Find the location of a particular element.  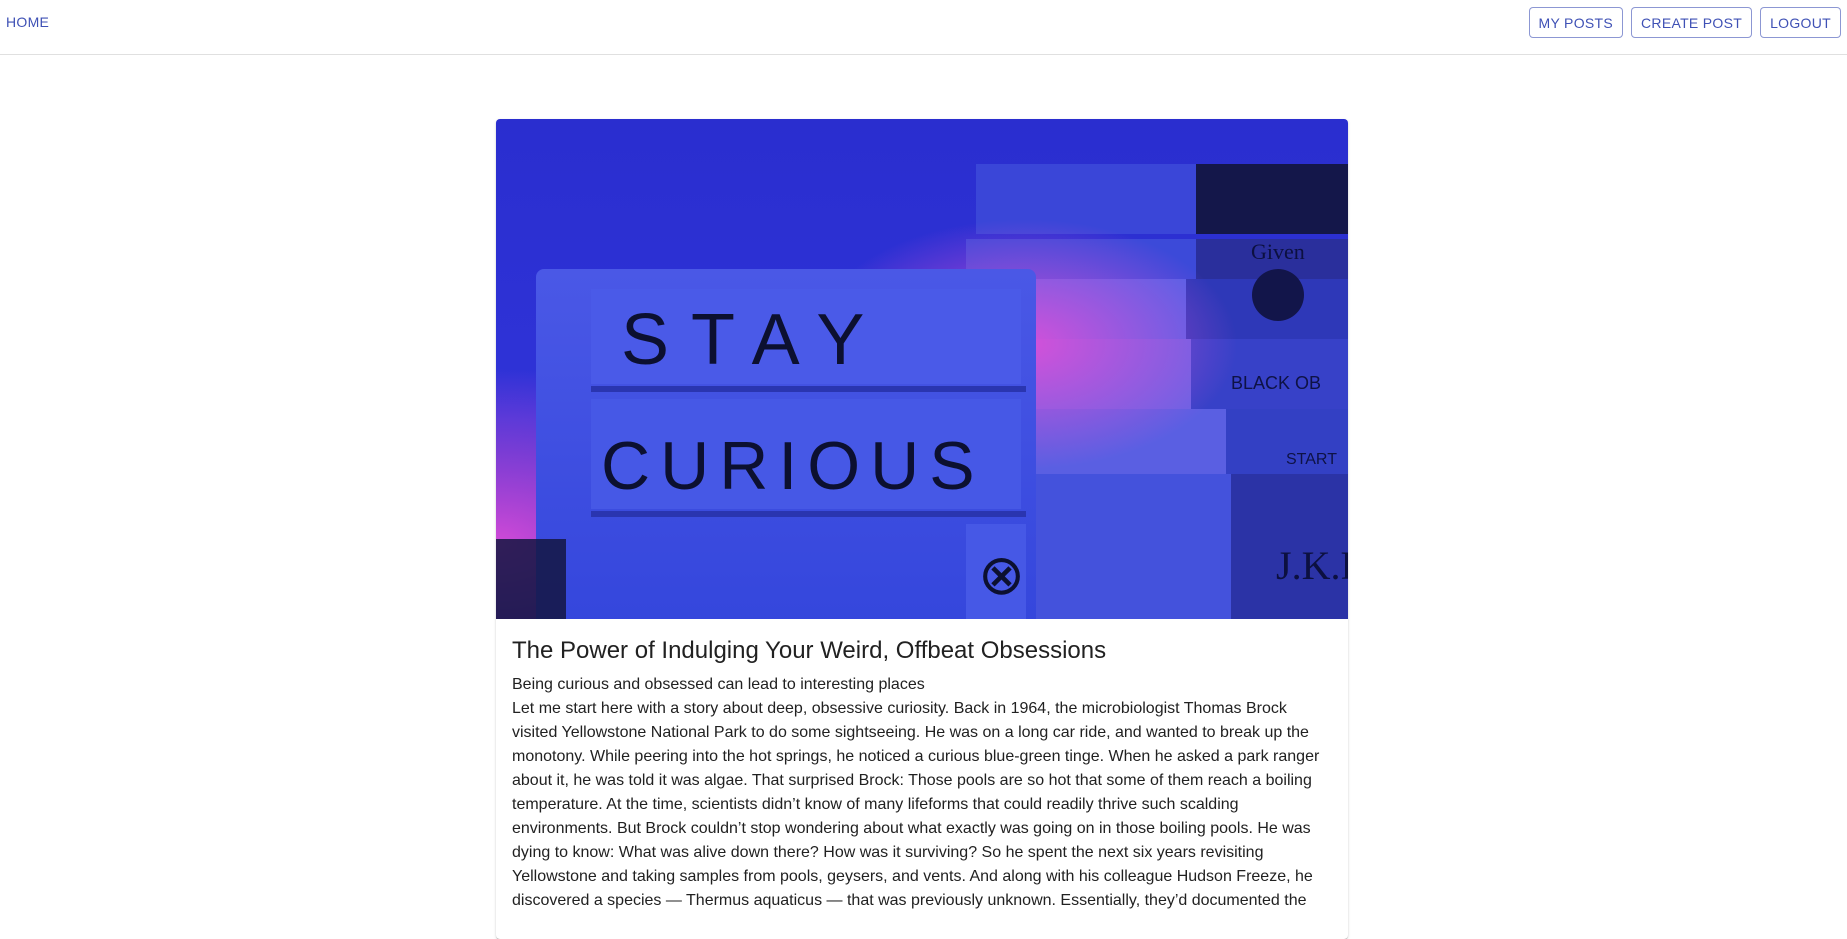

home-link: HOME is located at coordinates (27, 22).